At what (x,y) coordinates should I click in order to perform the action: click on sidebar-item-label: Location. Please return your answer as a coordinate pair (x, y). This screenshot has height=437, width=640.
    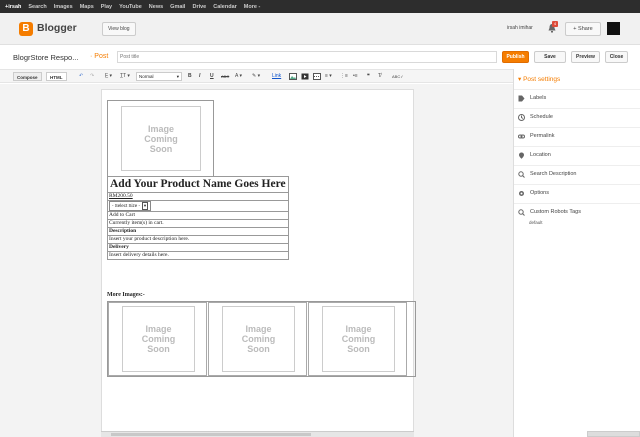
    Looking at the image, I should click on (540, 155).